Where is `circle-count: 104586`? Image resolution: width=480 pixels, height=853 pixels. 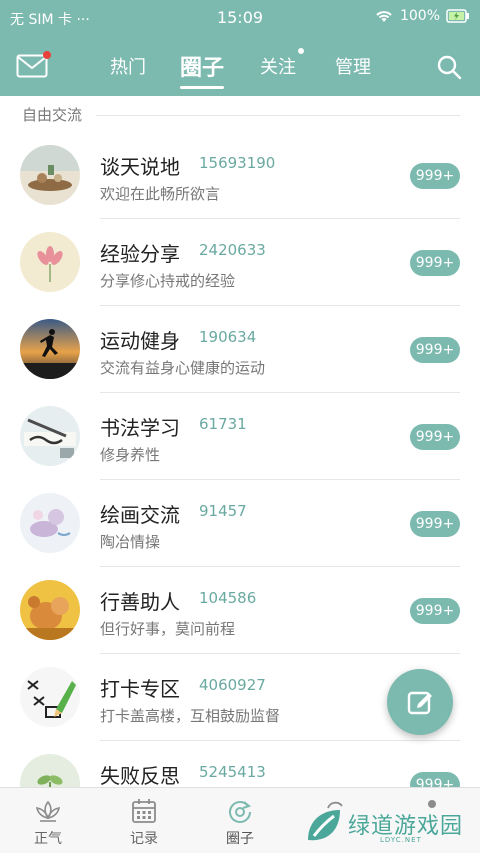 circle-count: 104586 is located at coordinates (228, 598).